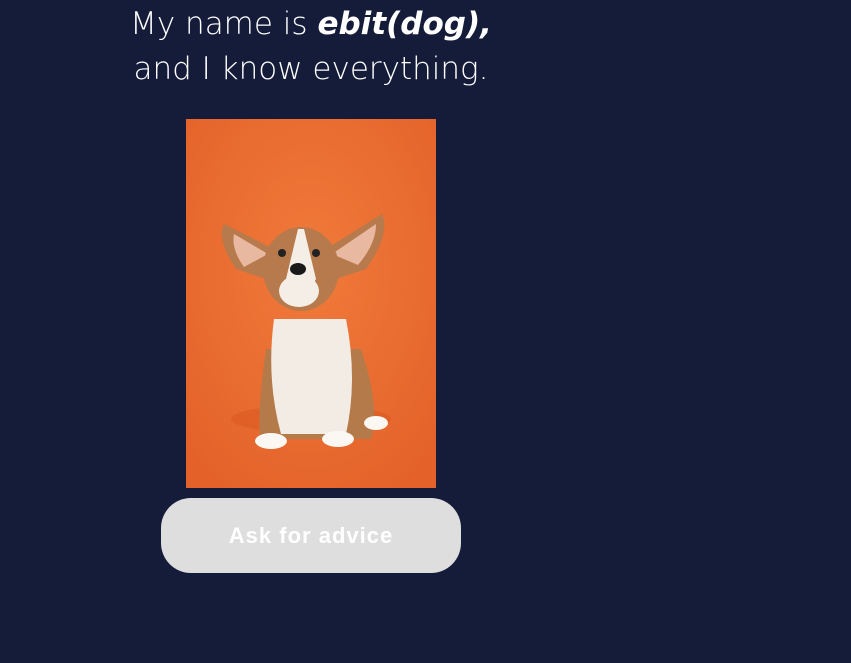 The width and height of the screenshot is (851, 663). Describe the element at coordinates (311, 69) in the screenshot. I see `headline-line-2: and I know everything.` at that location.